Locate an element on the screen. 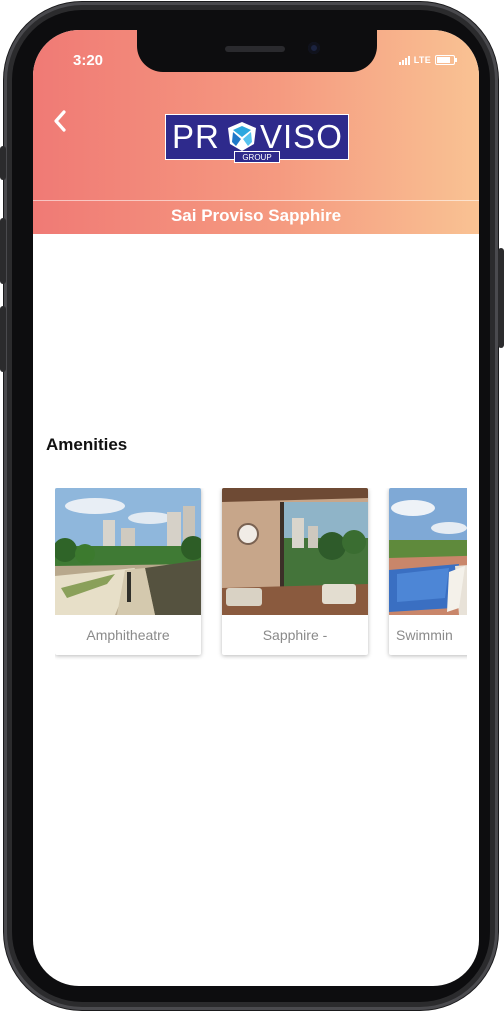 The image size is (504, 1014). chevron-left-icon is located at coordinates (60, 121).